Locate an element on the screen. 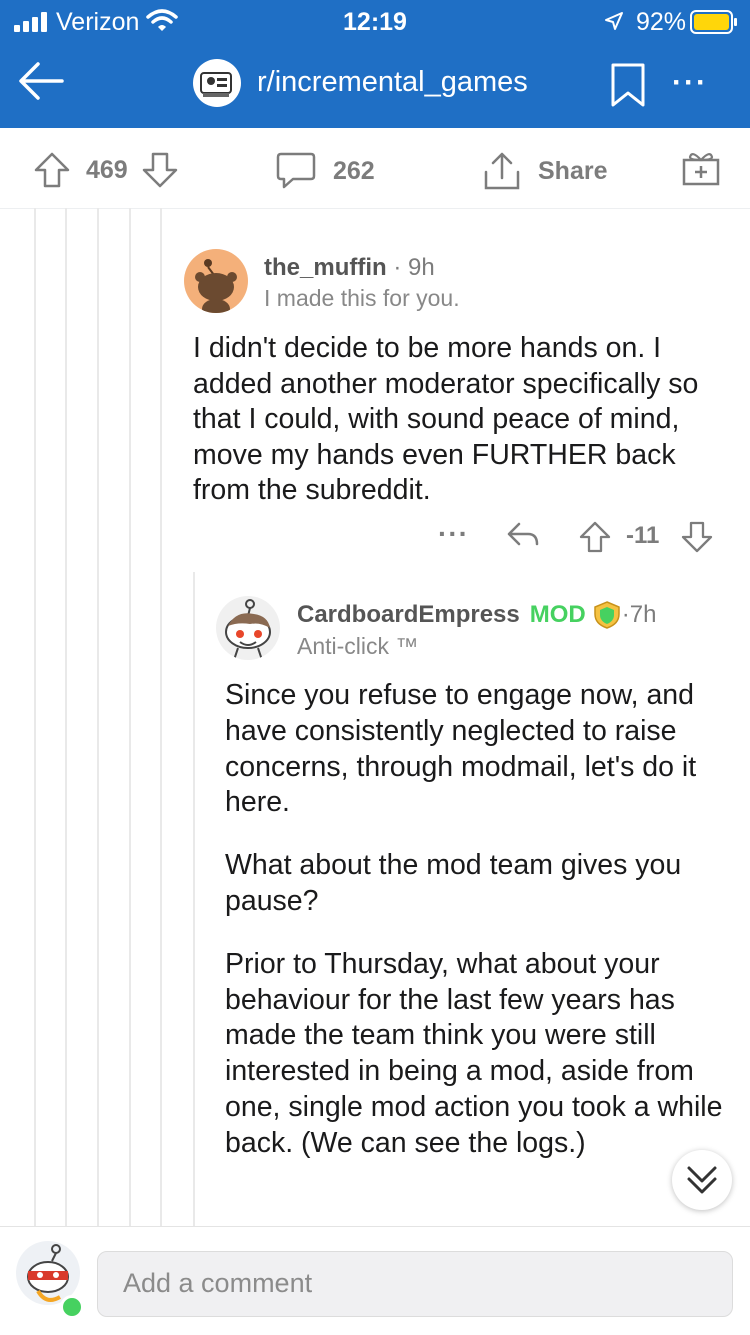 The height and width of the screenshot is (1335, 750). status-bar: Verizon 12:19 92% is located at coordinates (375, 21).